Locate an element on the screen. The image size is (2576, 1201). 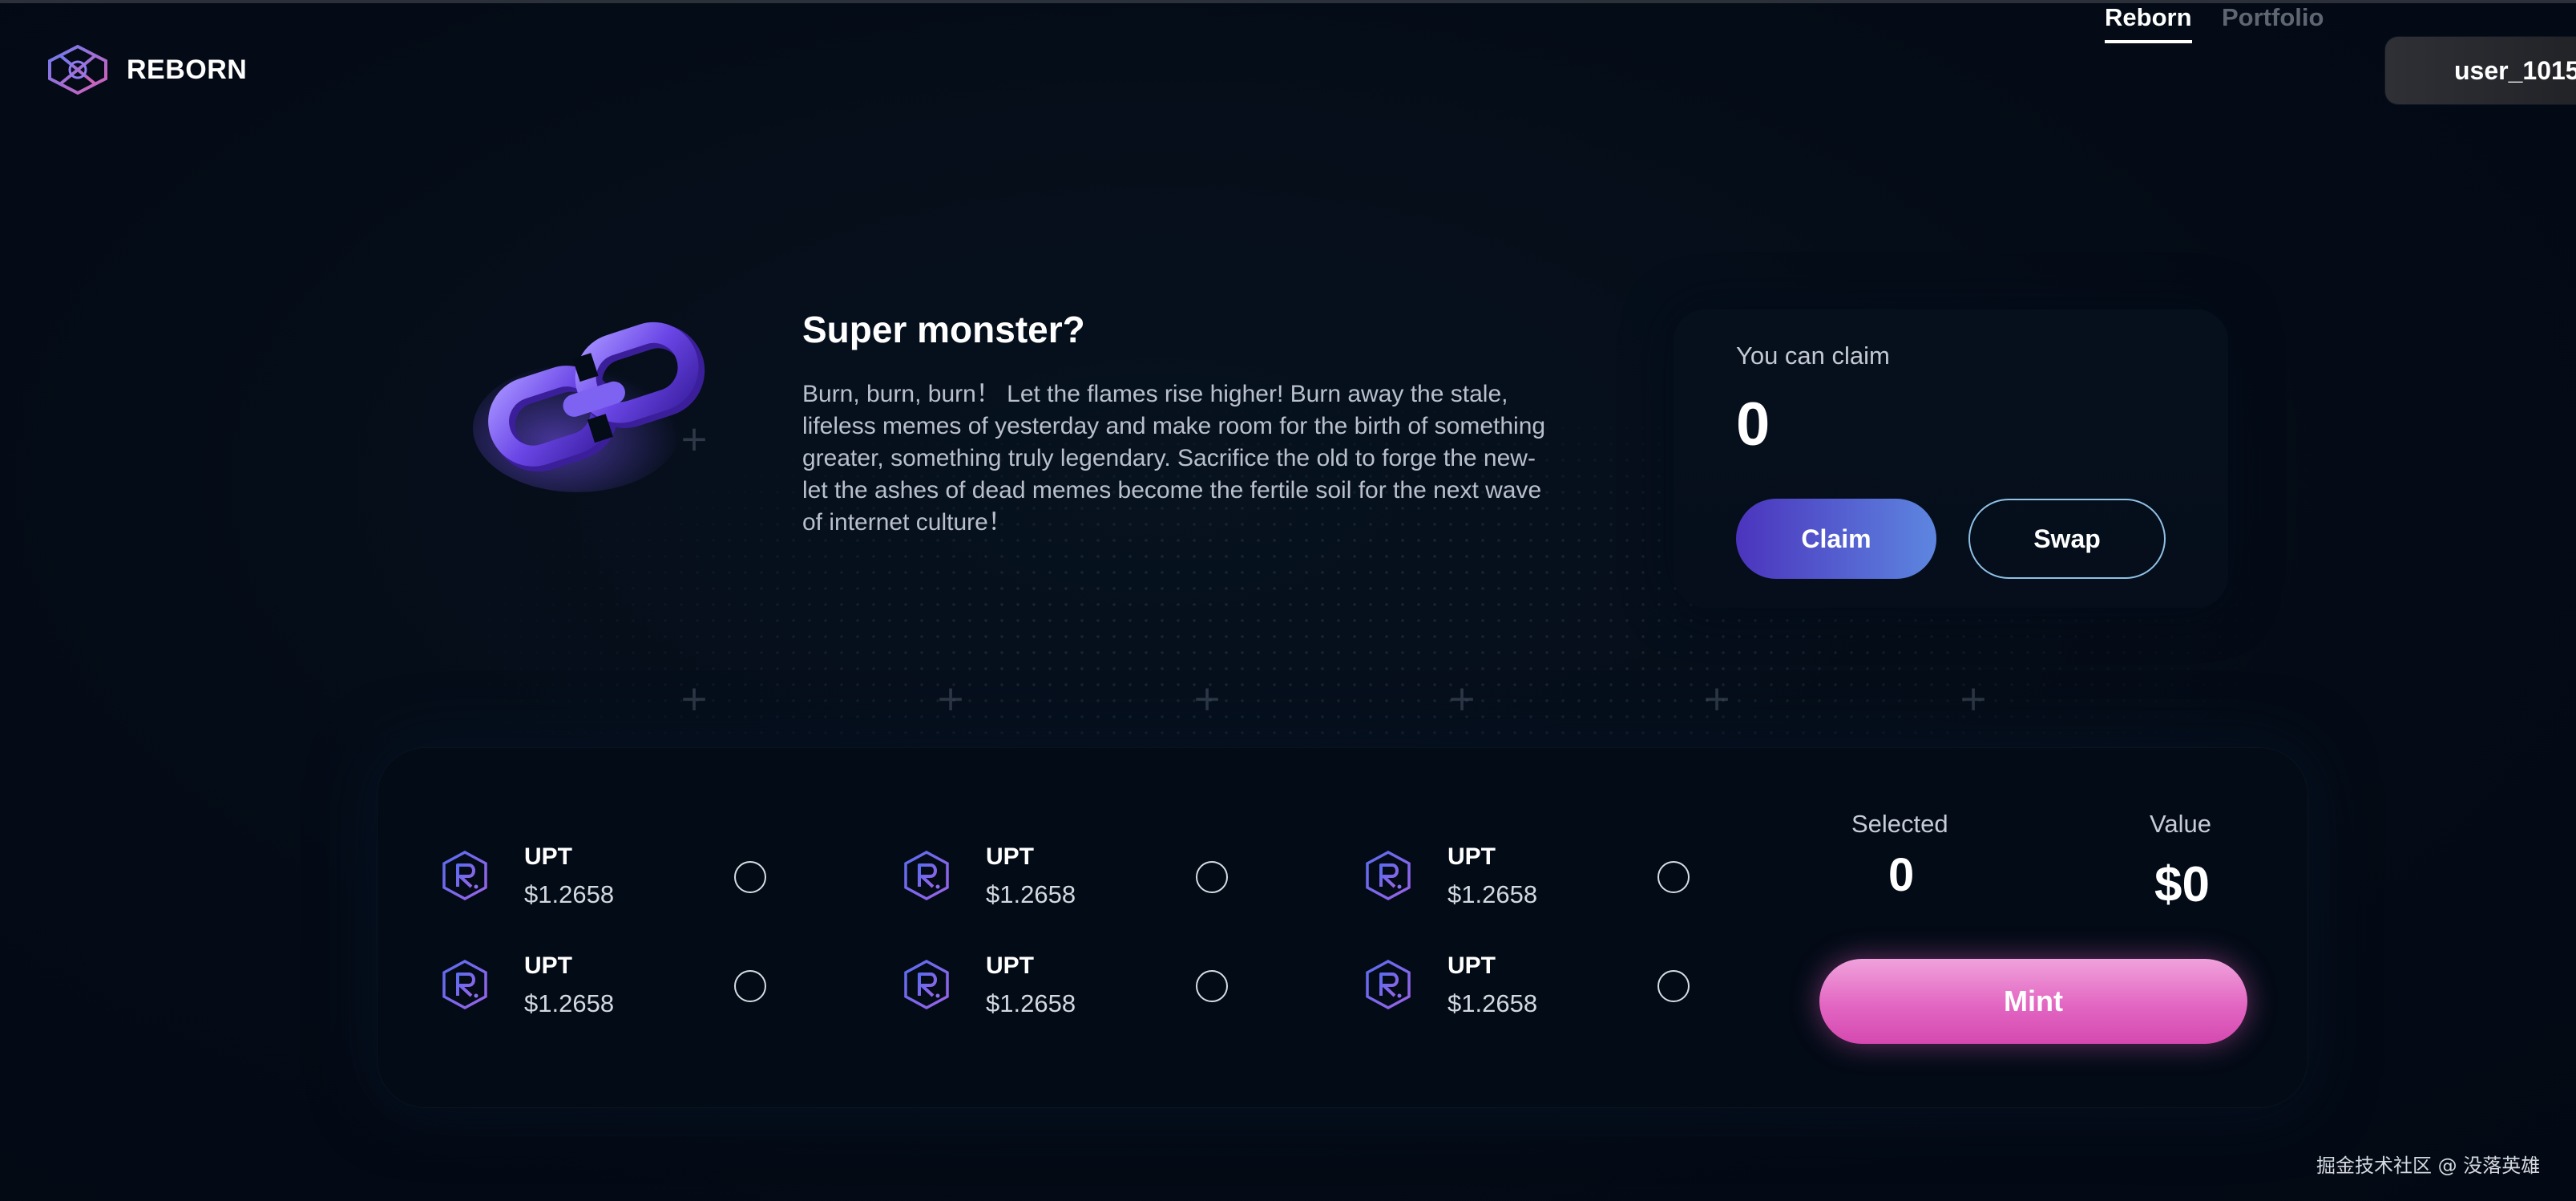
hero-illustration is located at coordinates (593, 404).